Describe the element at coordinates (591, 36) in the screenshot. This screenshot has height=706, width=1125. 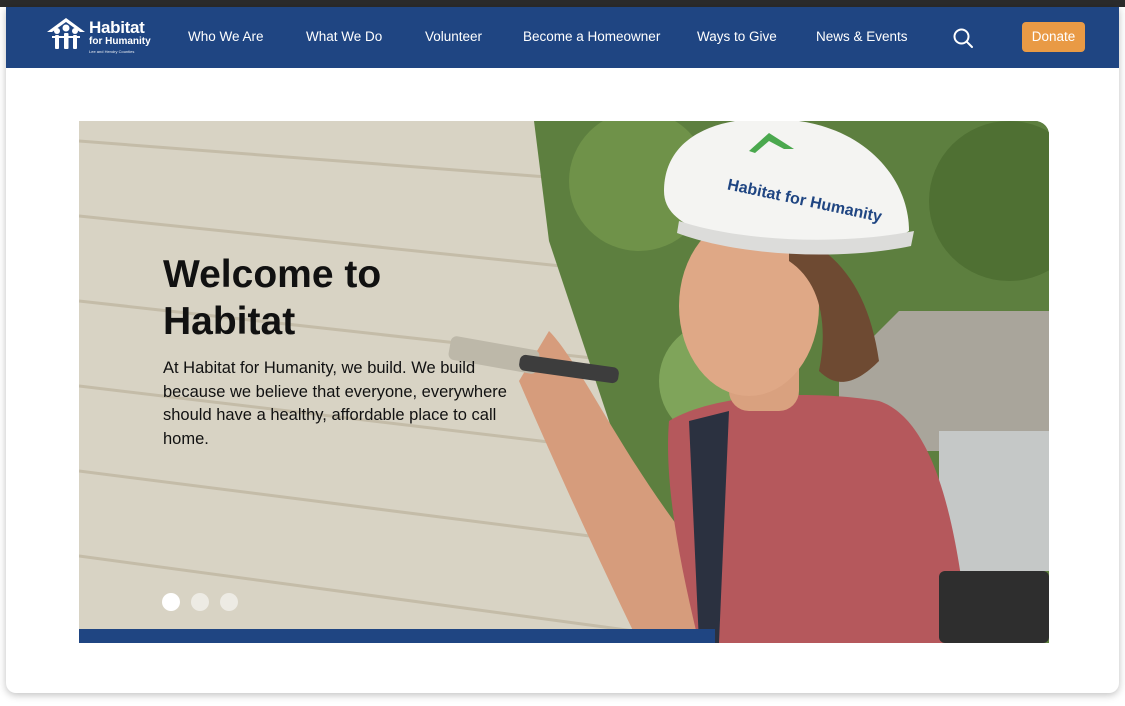
I see `nav-become-a-homeowner: Become a Homeowner` at that location.